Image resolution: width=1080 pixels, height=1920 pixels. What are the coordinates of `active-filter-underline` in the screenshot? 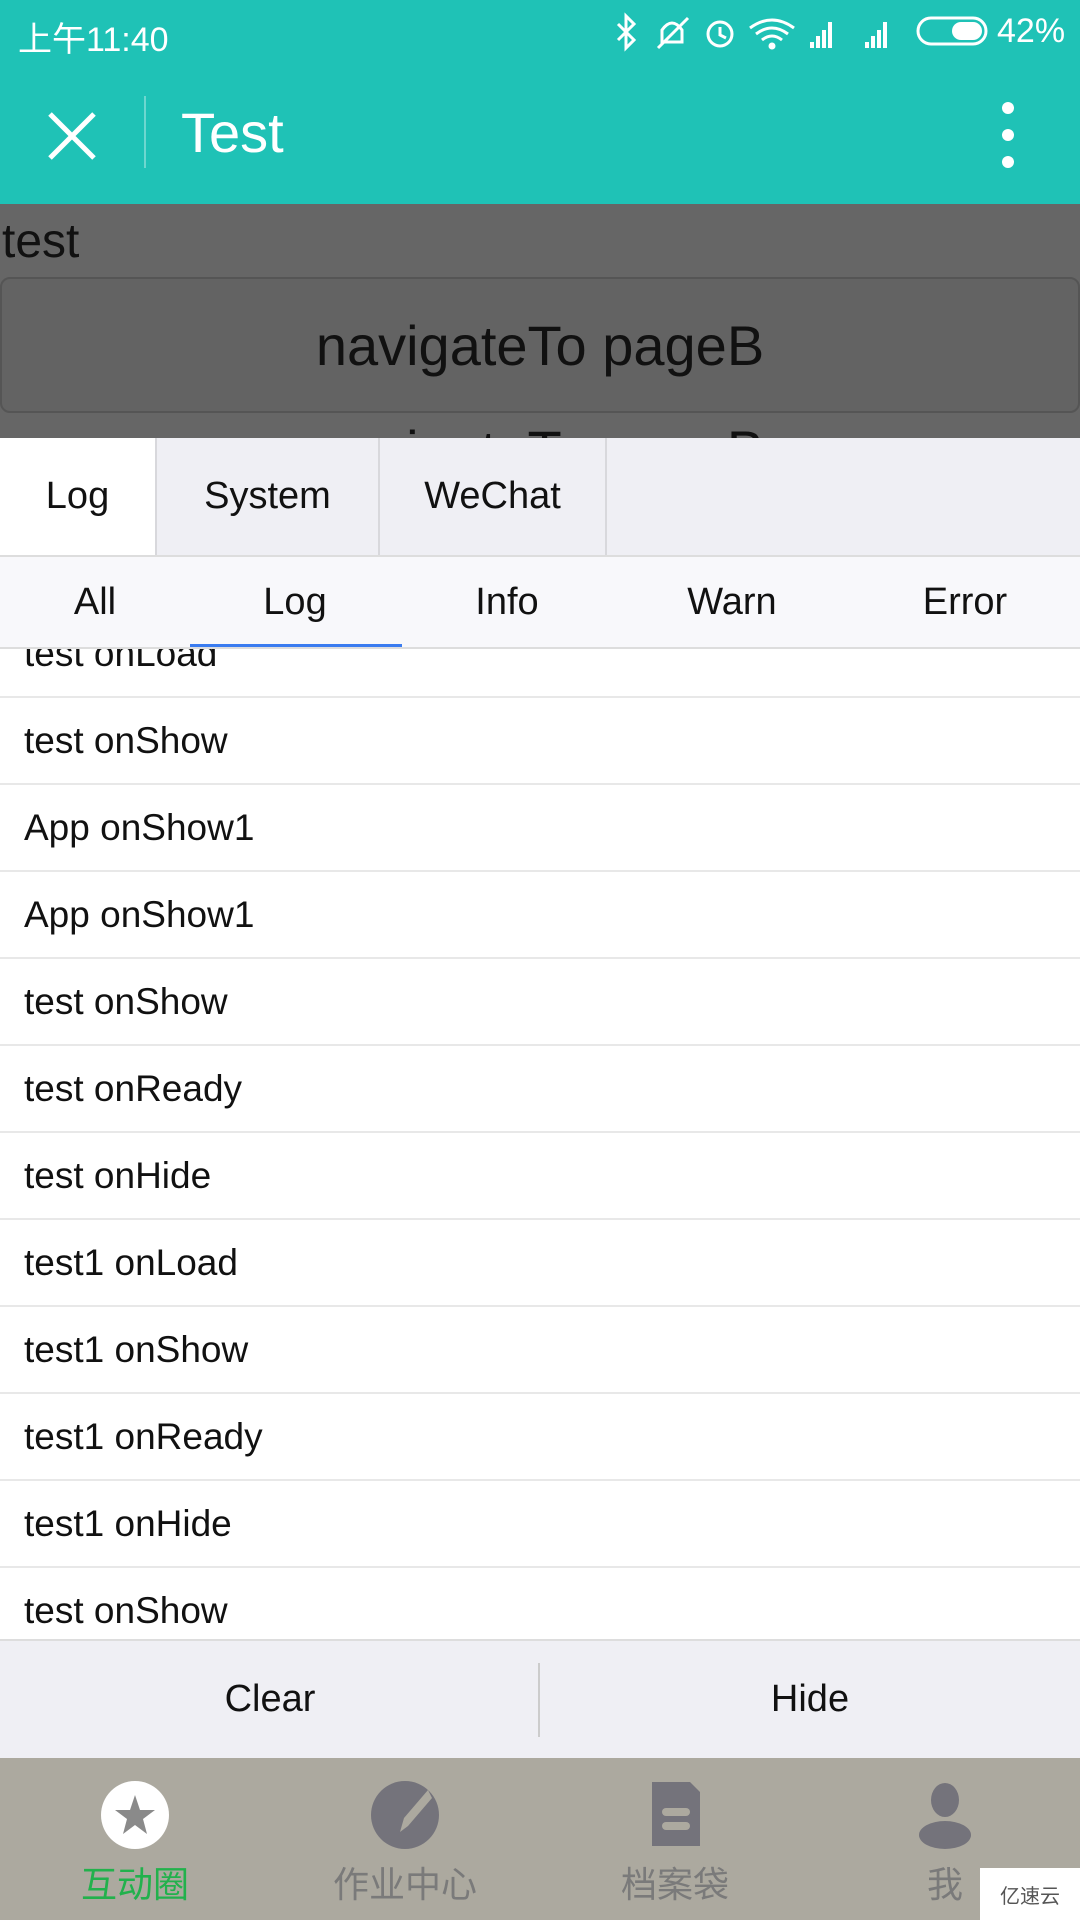 It's located at (296, 645).